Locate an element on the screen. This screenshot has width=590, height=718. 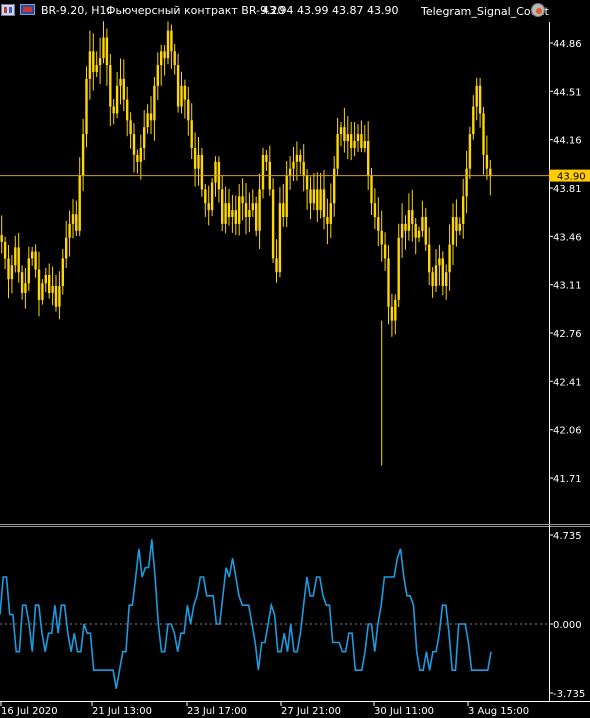
time-axis-label: 21 Jul 13:00 is located at coordinates (122, 711).